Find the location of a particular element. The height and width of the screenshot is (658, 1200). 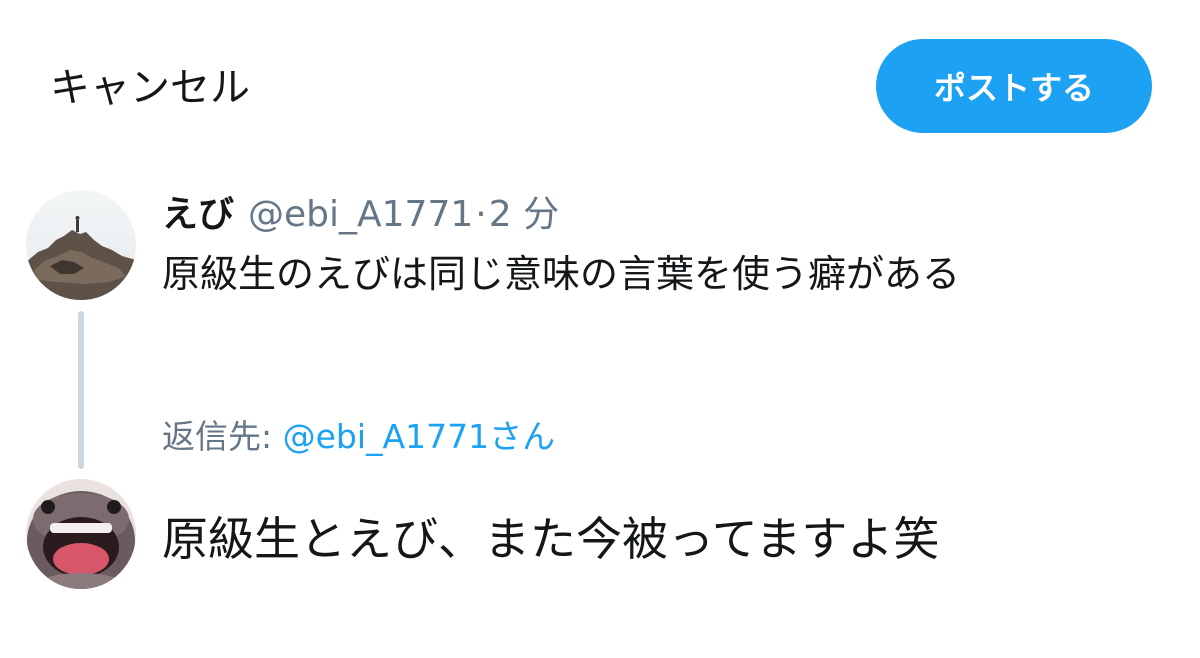

original-tweet-avatar is located at coordinates (81, 245).